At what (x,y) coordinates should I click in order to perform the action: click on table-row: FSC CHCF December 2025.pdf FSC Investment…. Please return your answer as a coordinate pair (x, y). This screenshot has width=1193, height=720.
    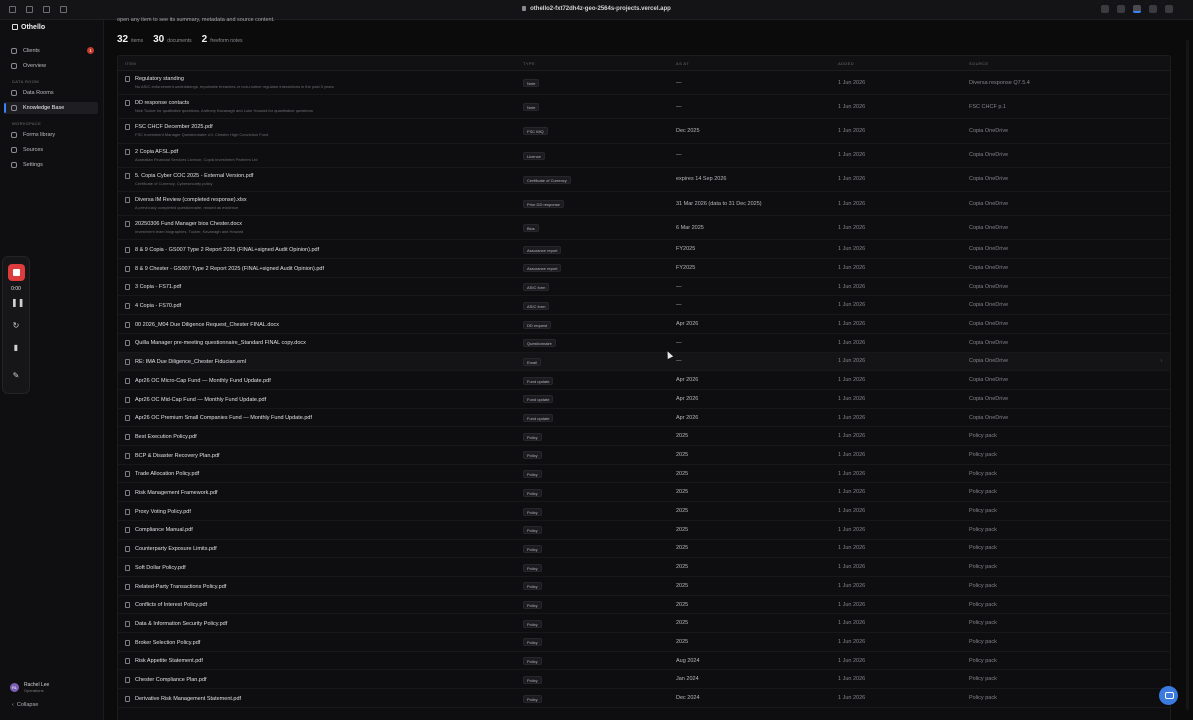
    Looking at the image, I should click on (644, 131).